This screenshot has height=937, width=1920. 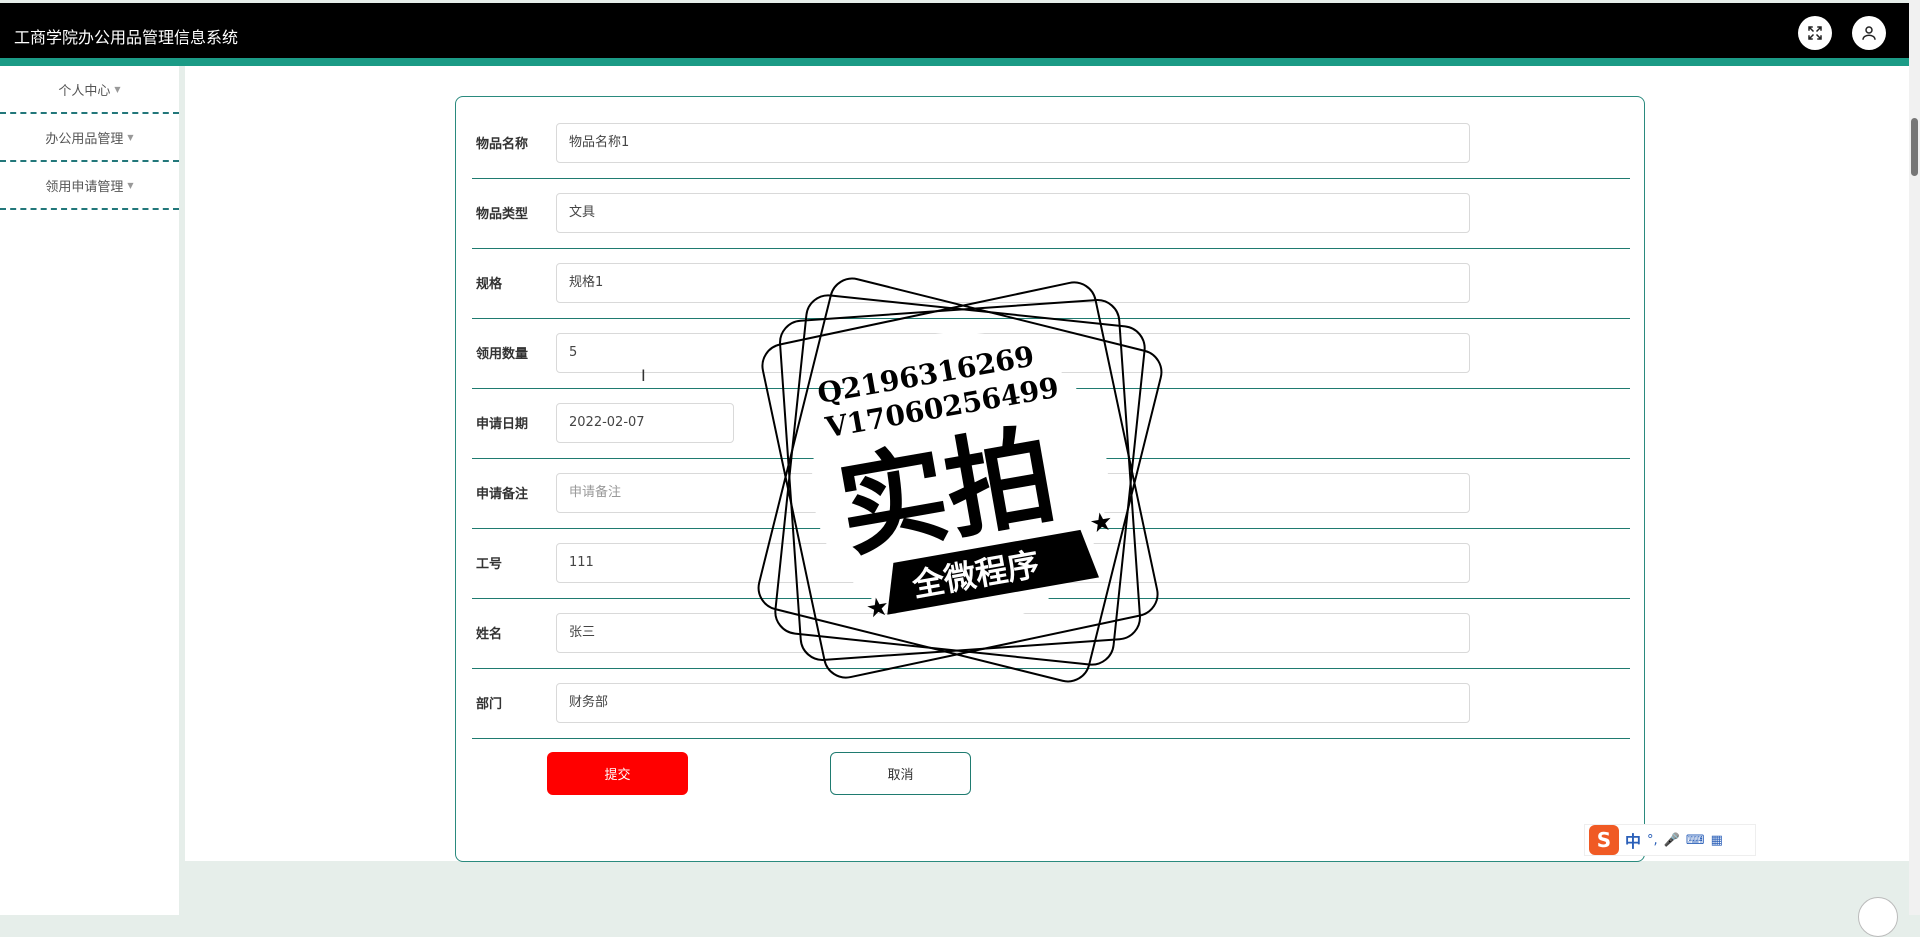 What do you see at coordinates (489, 704) in the screenshot?
I see `field-label: 部门` at bounding box center [489, 704].